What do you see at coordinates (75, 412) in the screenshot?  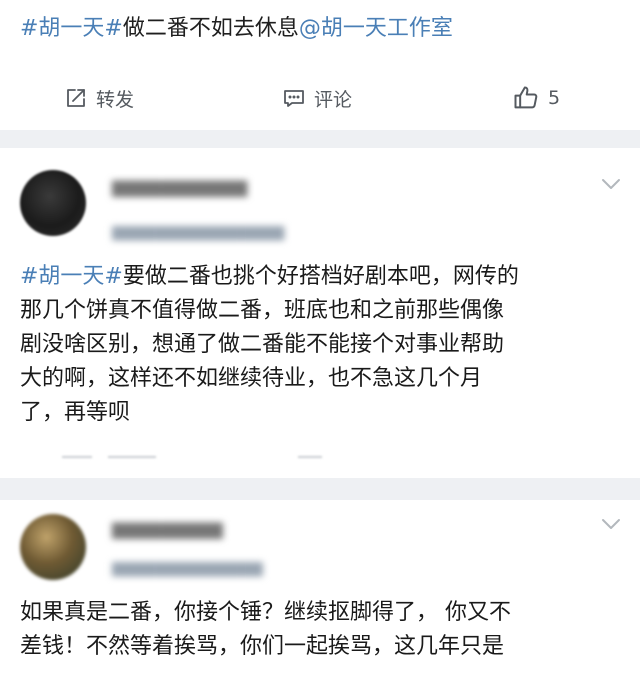 I see `comment-line: 了，再等呗` at bounding box center [75, 412].